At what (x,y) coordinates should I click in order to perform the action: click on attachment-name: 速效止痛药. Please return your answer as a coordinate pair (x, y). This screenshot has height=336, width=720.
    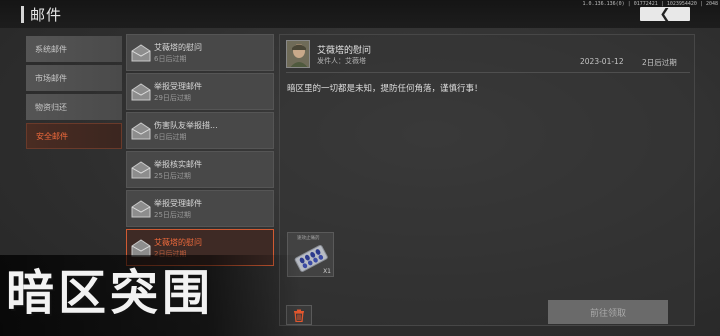
    Looking at the image, I should click on (308, 238).